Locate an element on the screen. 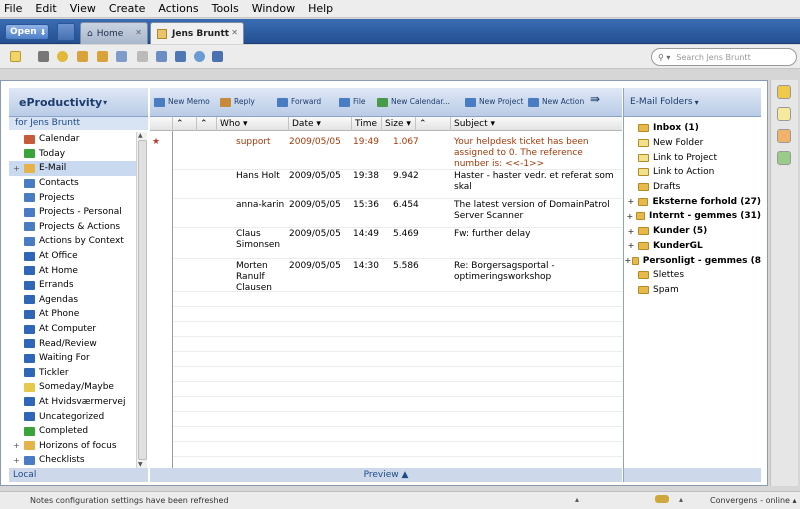 This screenshot has height=509, width=800. location-status: Convergens - online ▴ is located at coordinates (753, 500).